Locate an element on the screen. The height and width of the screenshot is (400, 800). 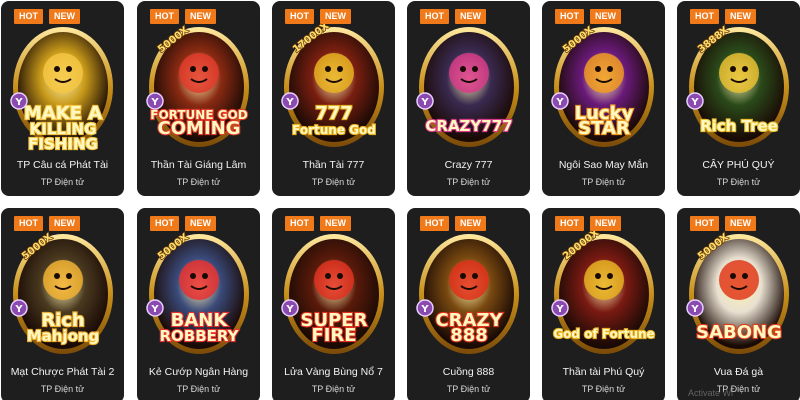
game-title: TP Câu cá Phát Tài is located at coordinates (62, 165).